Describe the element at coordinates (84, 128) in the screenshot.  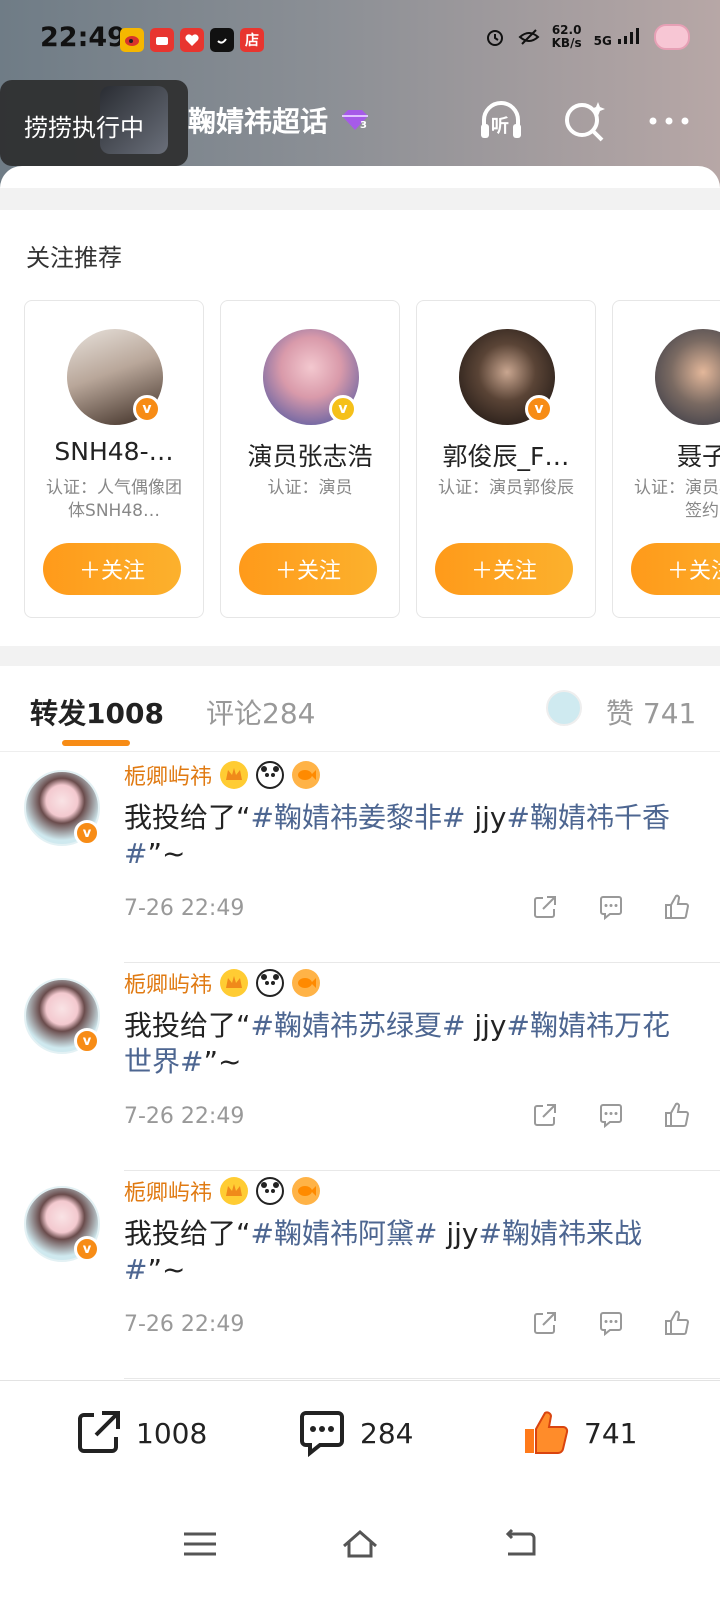
I see `task-label: 捞捞执行中` at that location.